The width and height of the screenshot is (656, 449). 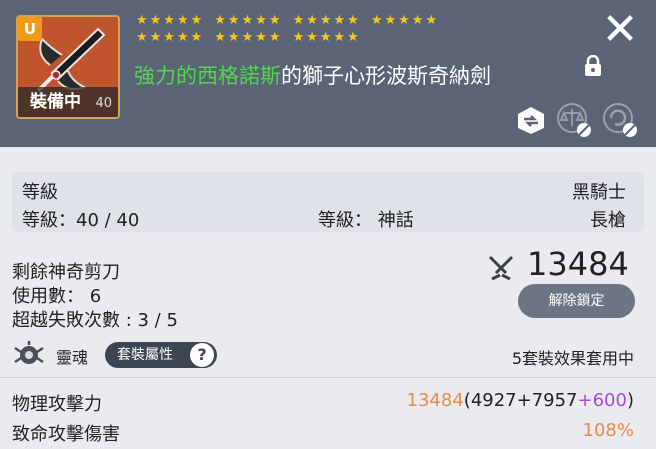 I want to click on set-effect-status: 5套裝效果套用中, so click(x=572, y=358).